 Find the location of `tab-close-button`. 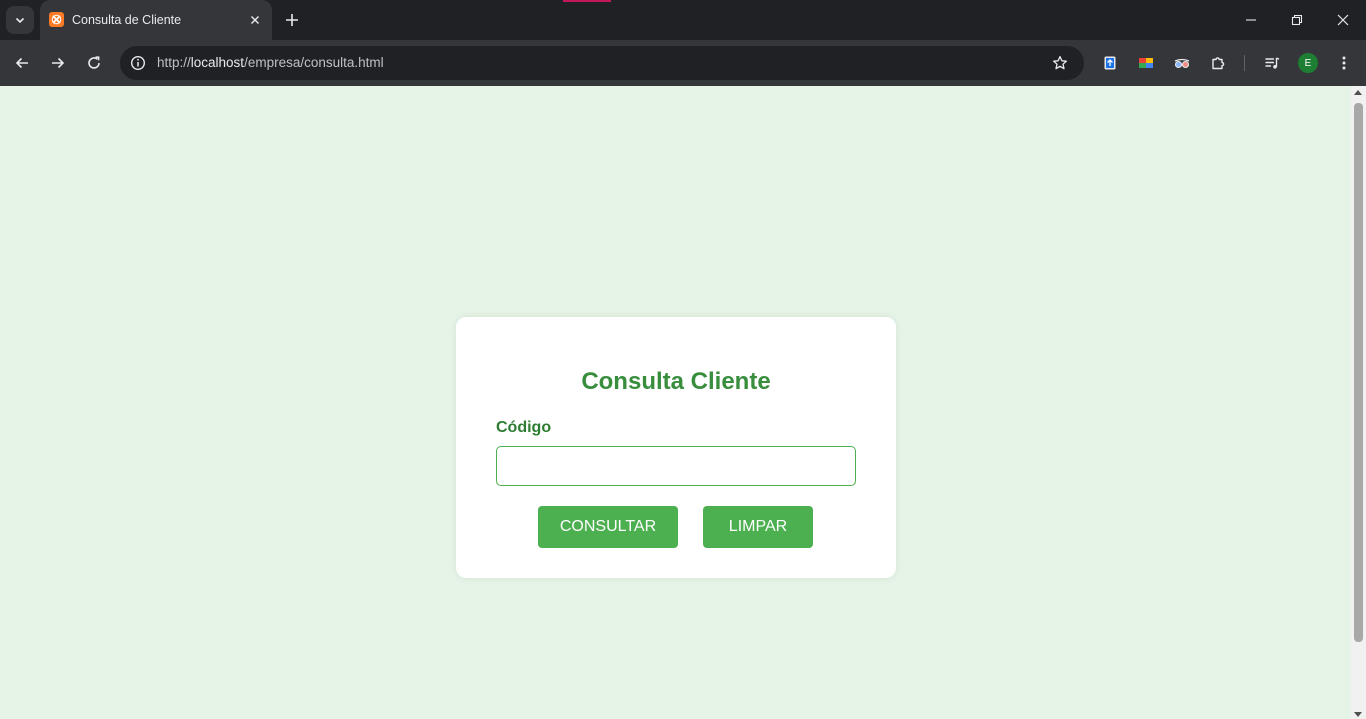

tab-close-button is located at coordinates (255, 20).